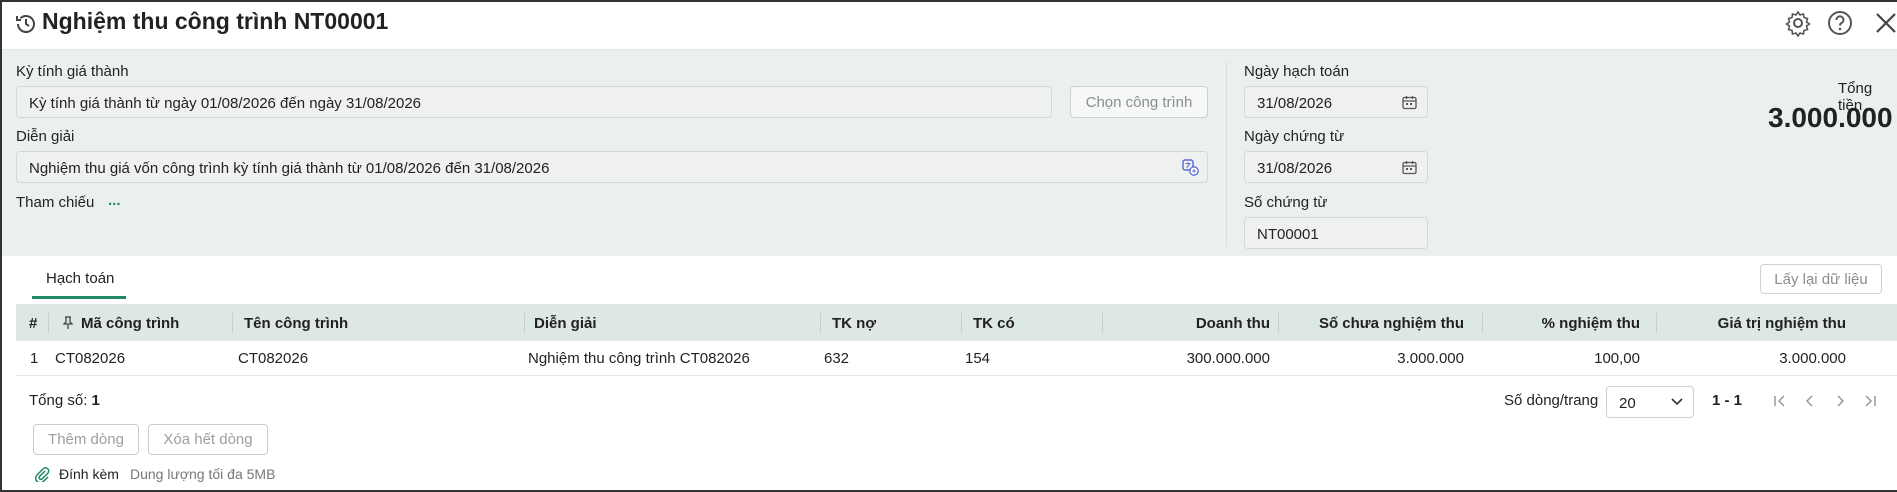 The width and height of the screenshot is (1897, 492). What do you see at coordinates (1376, 358) in the screenshot?
I see `cell-unaccepted-amount: 3.000.000` at bounding box center [1376, 358].